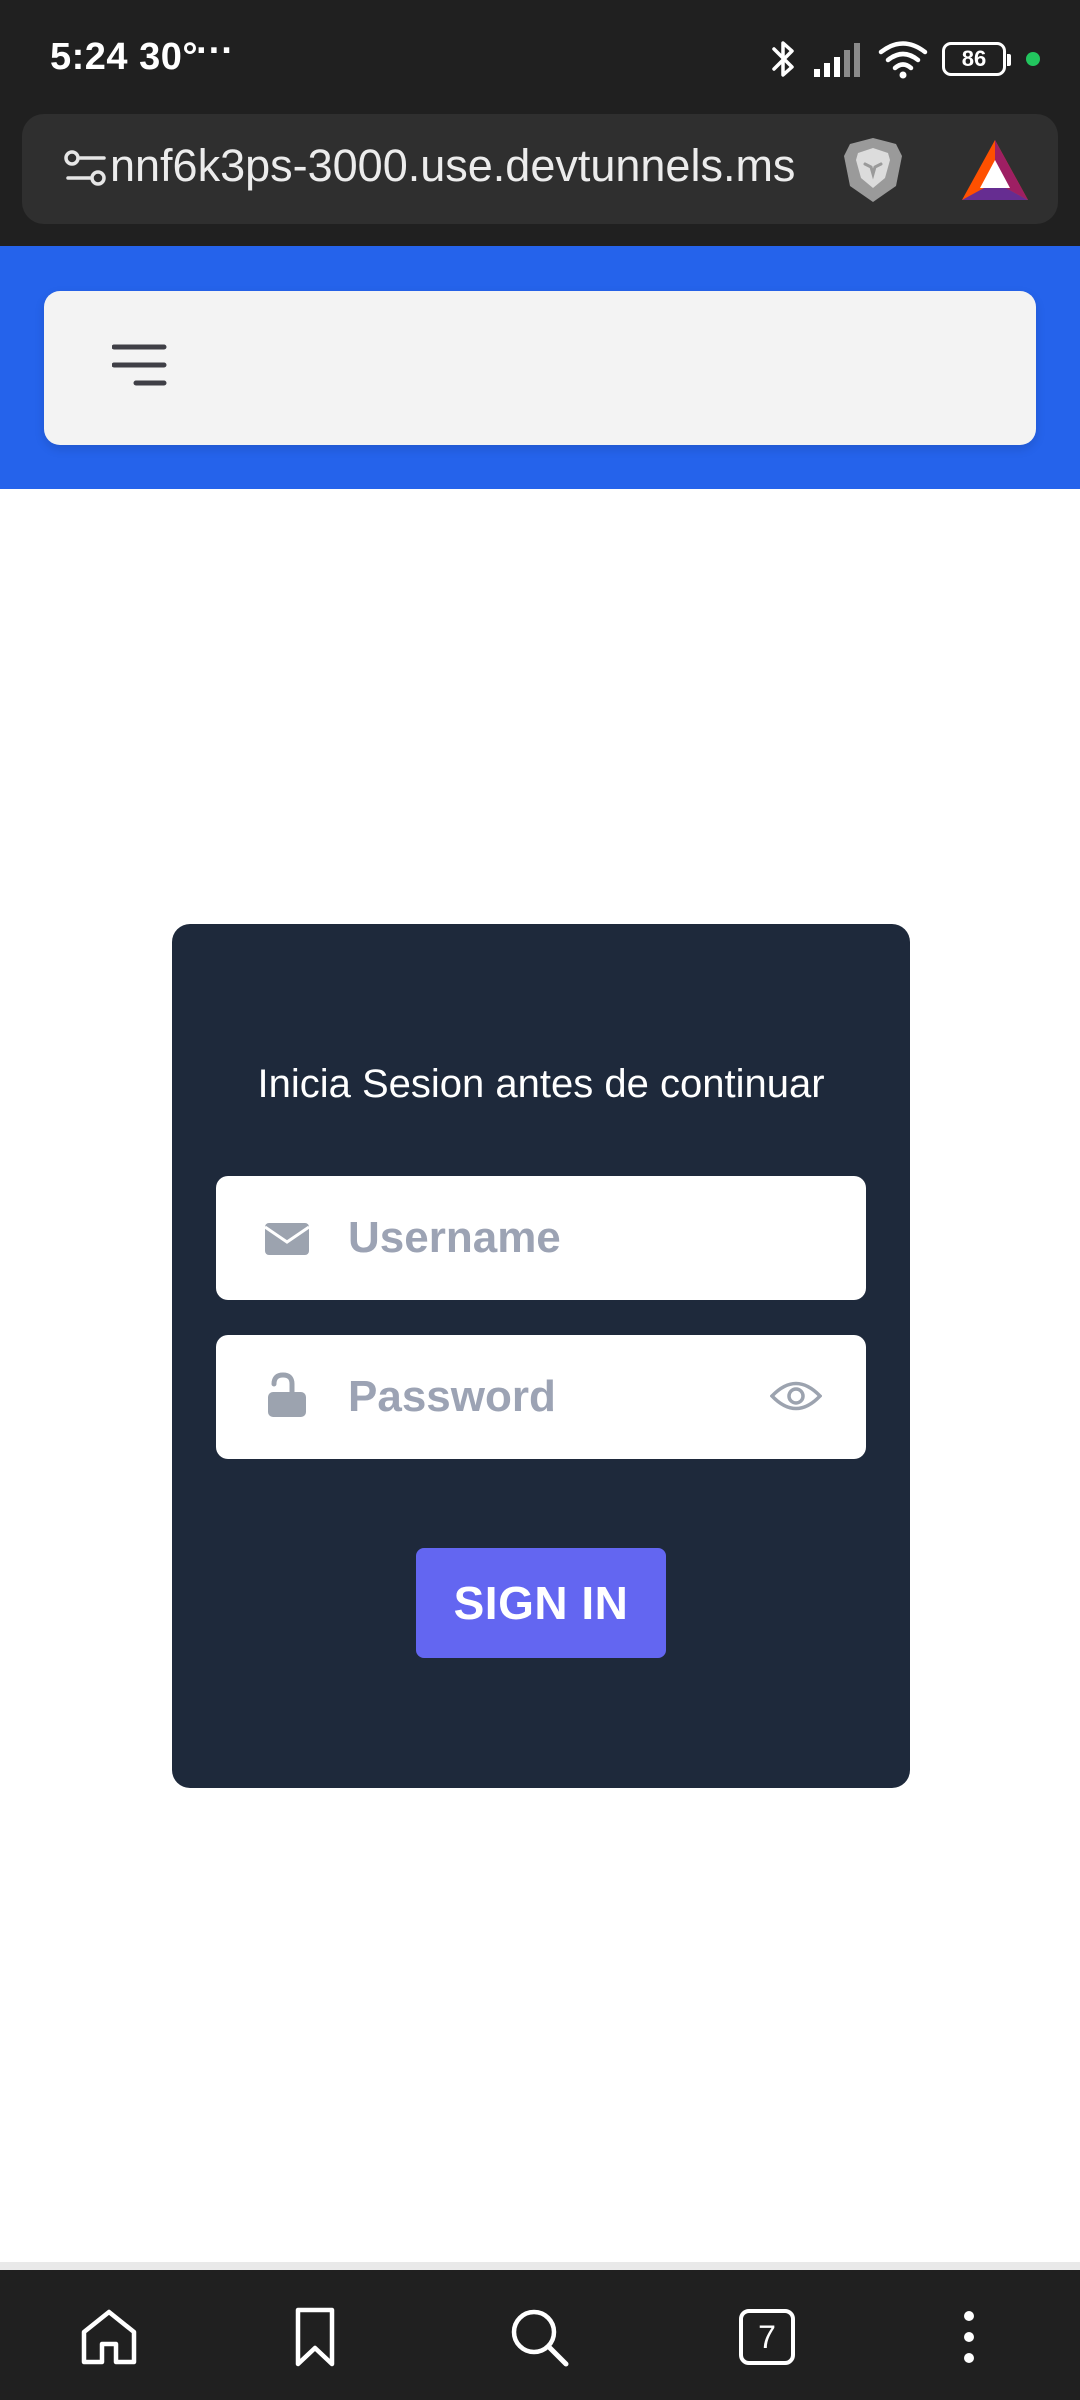 Image resolution: width=1080 pixels, height=2400 pixels. I want to click on site-settings-icon, so click(87, 169).